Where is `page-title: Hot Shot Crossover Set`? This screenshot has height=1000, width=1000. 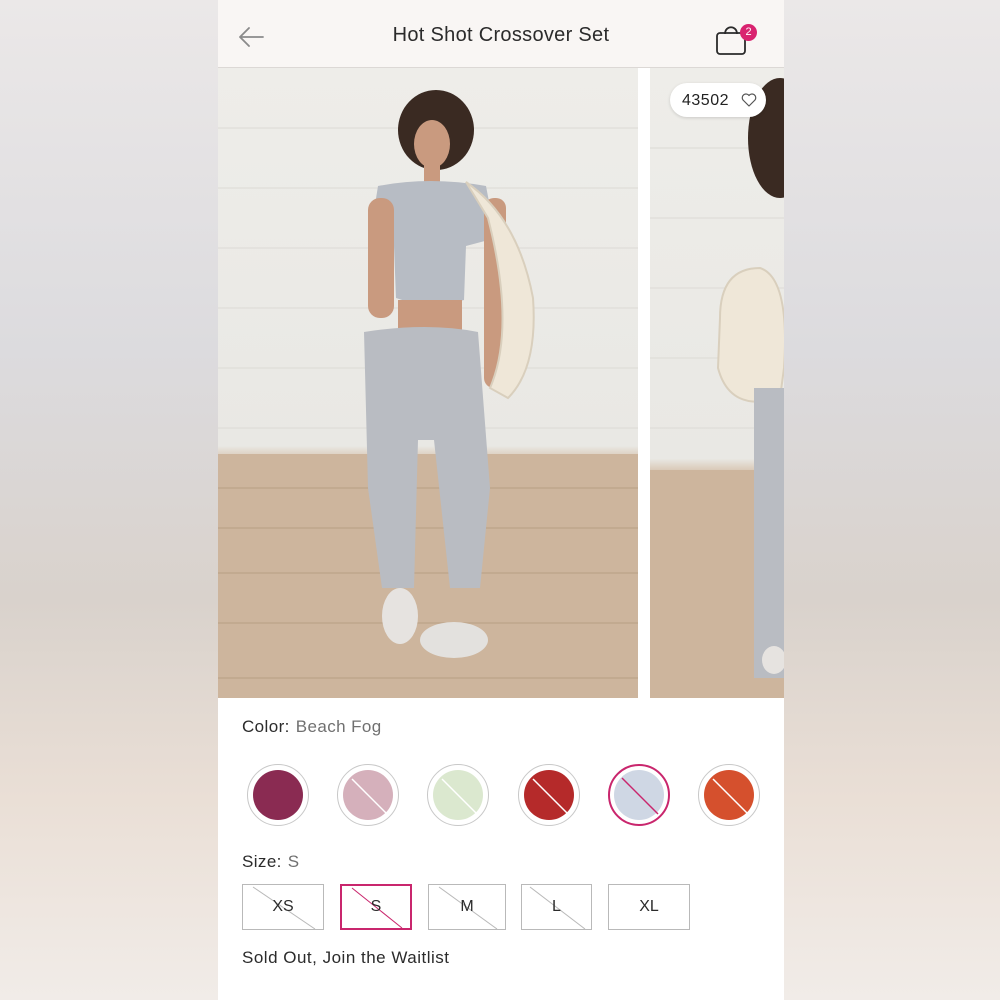
page-title: Hot Shot Crossover Set is located at coordinates (501, 35).